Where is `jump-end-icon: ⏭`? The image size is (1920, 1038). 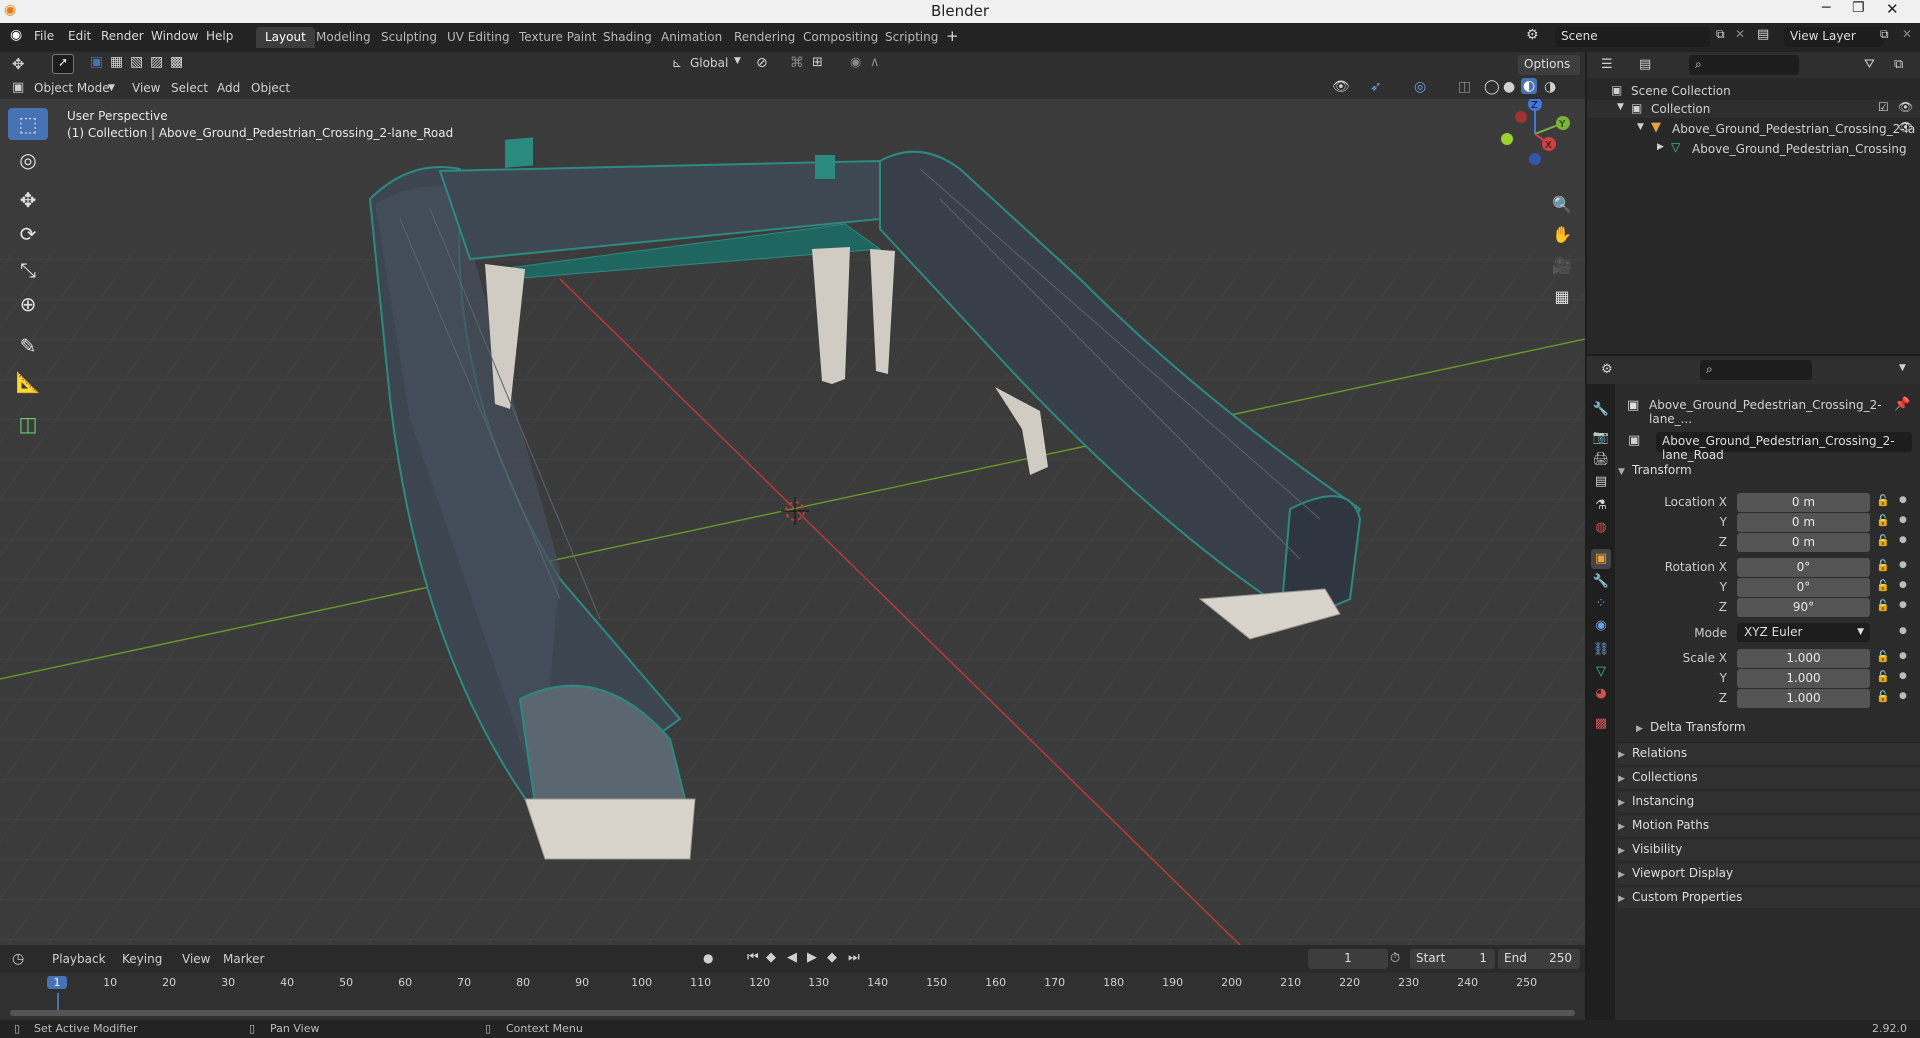
jump-end-icon: ⏭ is located at coordinates (854, 957).